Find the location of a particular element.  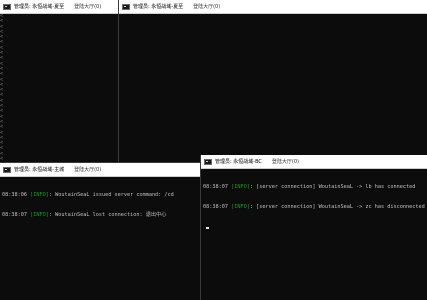

text-cursor is located at coordinates (207, 228).